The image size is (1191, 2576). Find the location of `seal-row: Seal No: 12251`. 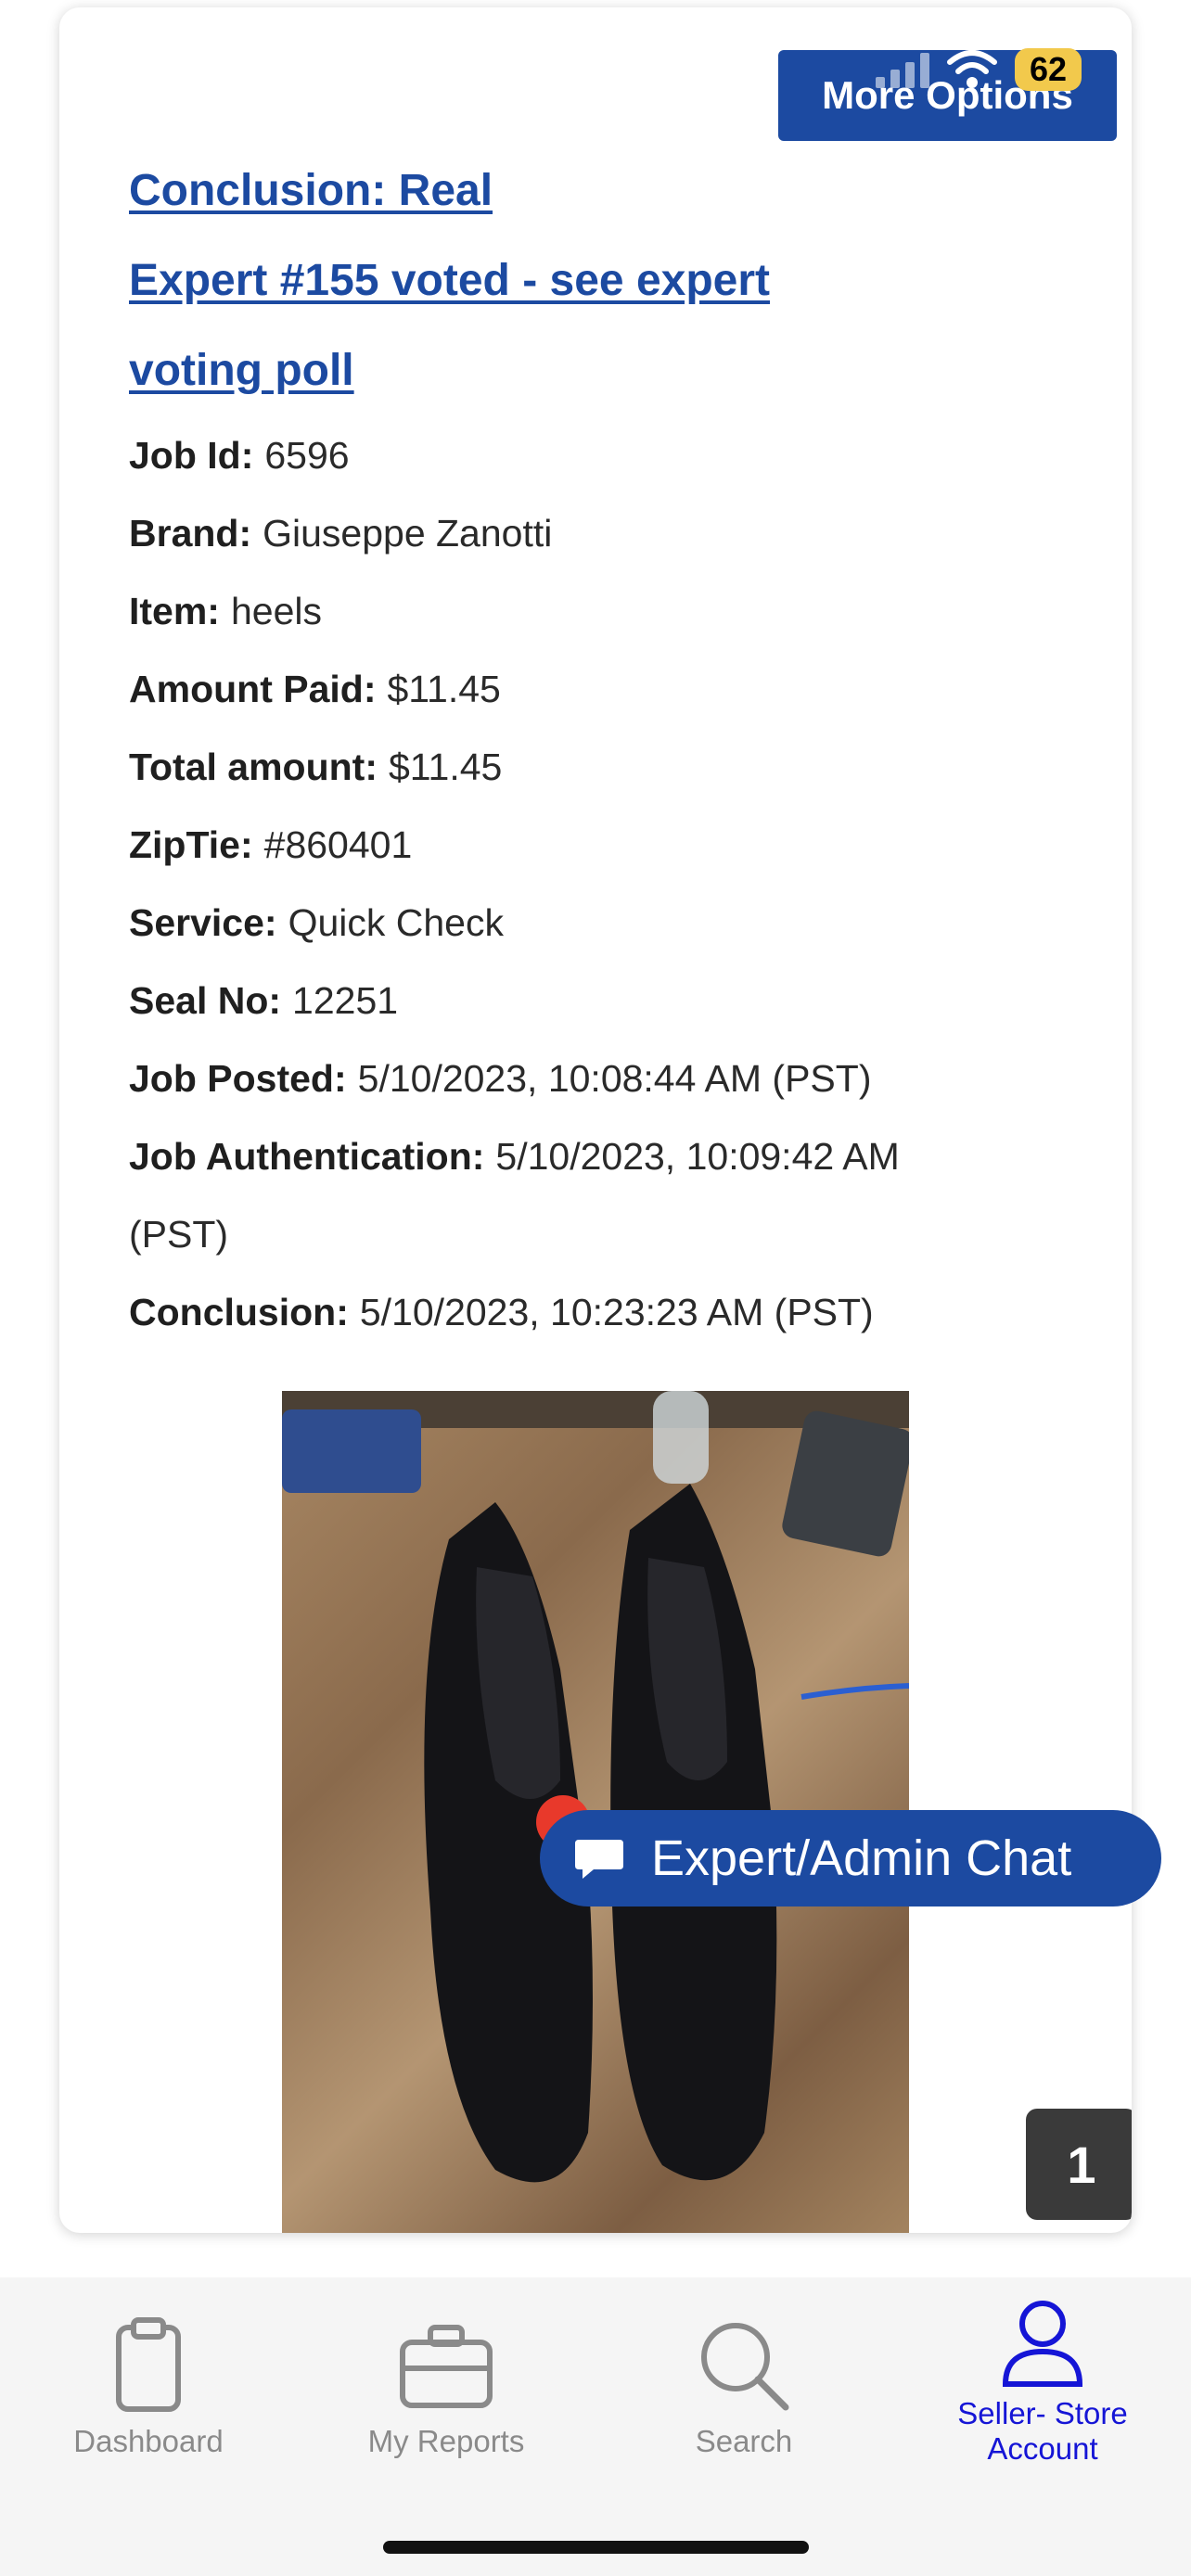

seal-row: Seal No: 12251 is located at coordinates (263, 1001).